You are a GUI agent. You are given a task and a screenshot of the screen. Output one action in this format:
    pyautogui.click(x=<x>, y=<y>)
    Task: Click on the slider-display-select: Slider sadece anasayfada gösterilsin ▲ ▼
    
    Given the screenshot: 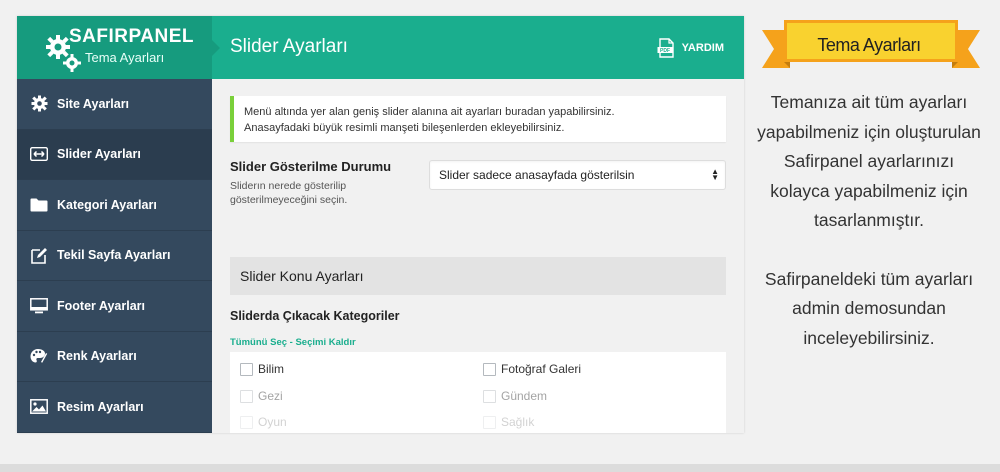 What is the action you would take?
    pyautogui.click(x=577, y=175)
    